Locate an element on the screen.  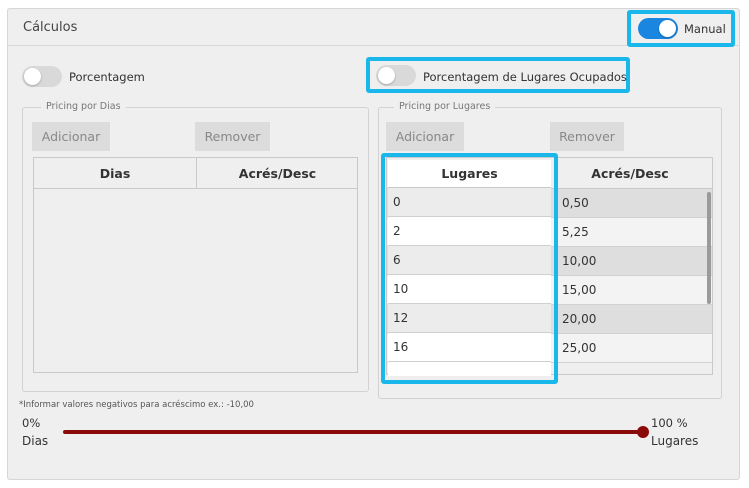
manual-label: Manual is located at coordinates (705, 29).